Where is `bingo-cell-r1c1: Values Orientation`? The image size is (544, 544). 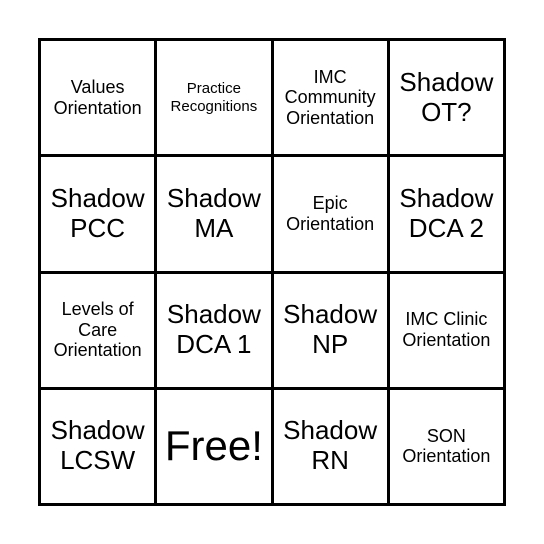 bingo-cell-r1c1: Values Orientation is located at coordinates (98, 98).